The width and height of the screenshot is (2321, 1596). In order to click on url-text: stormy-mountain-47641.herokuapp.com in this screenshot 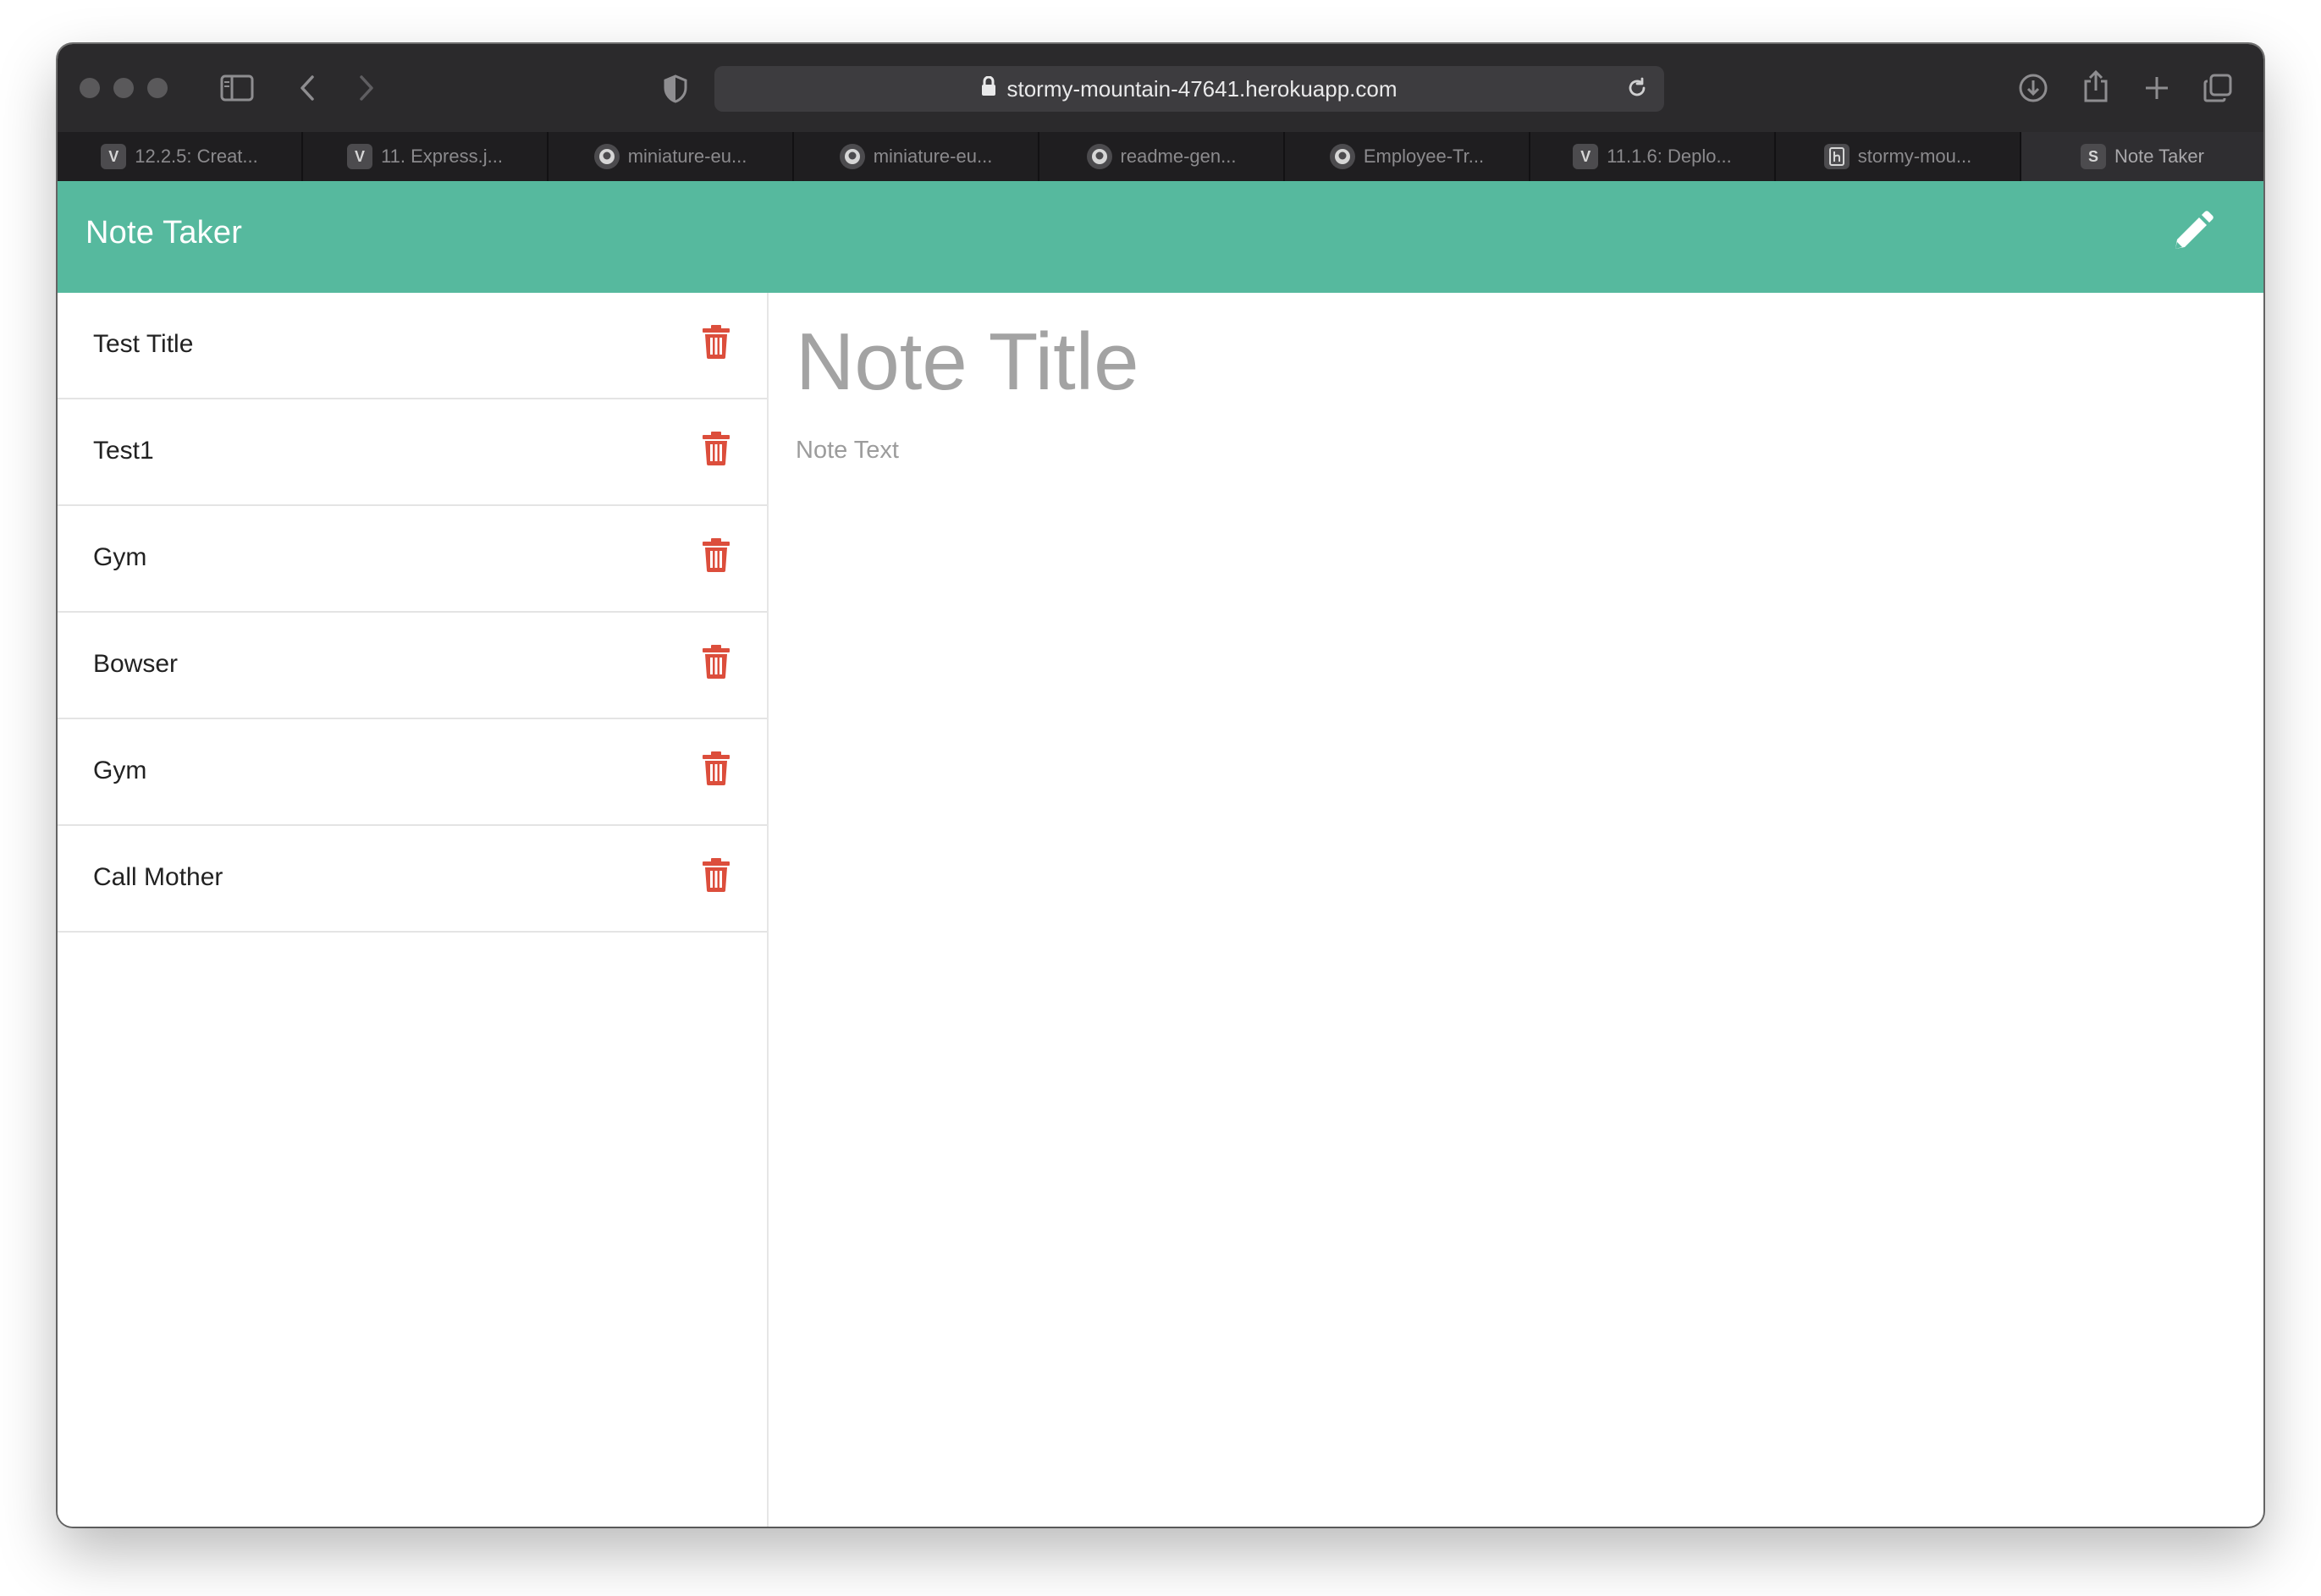, I will do `click(1202, 88)`.